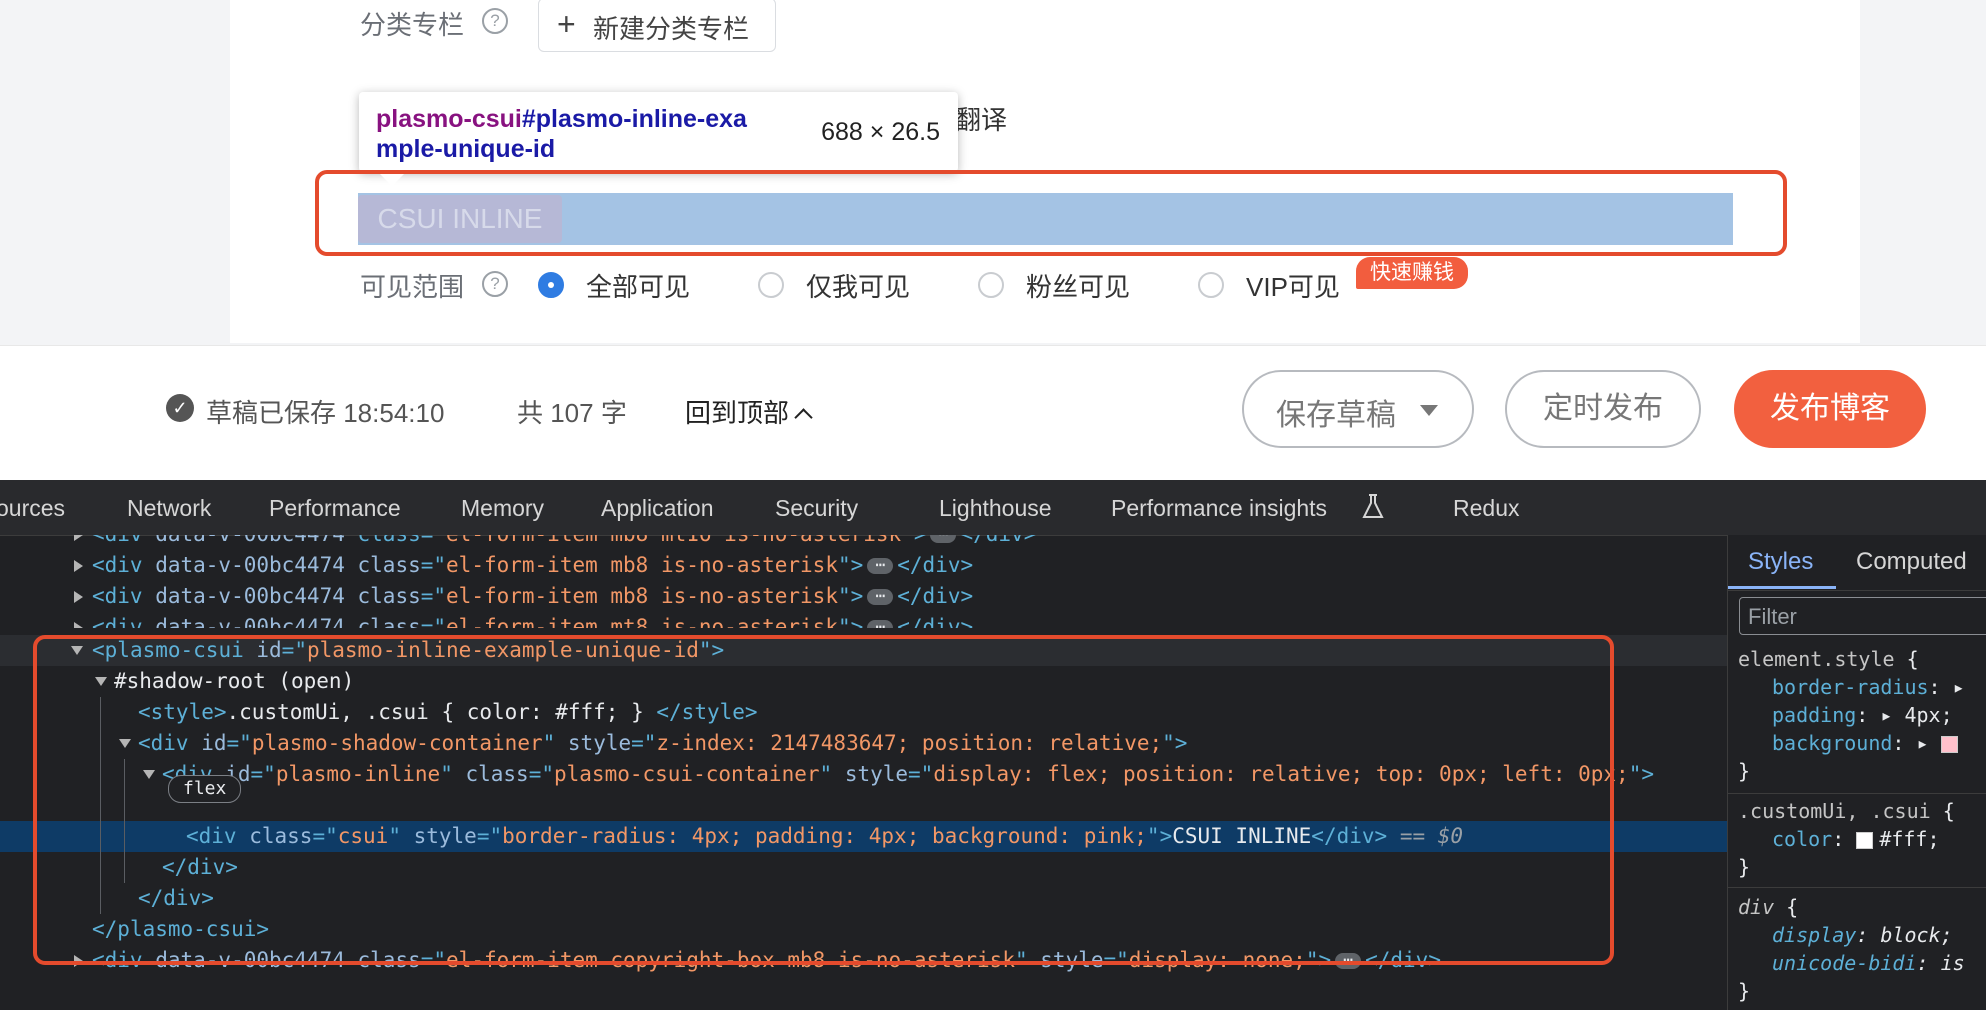 Image resolution: width=1986 pixels, height=1010 pixels. What do you see at coordinates (551, 285) in the screenshot?
I see `radio-all` at bounding box center [551, 285].